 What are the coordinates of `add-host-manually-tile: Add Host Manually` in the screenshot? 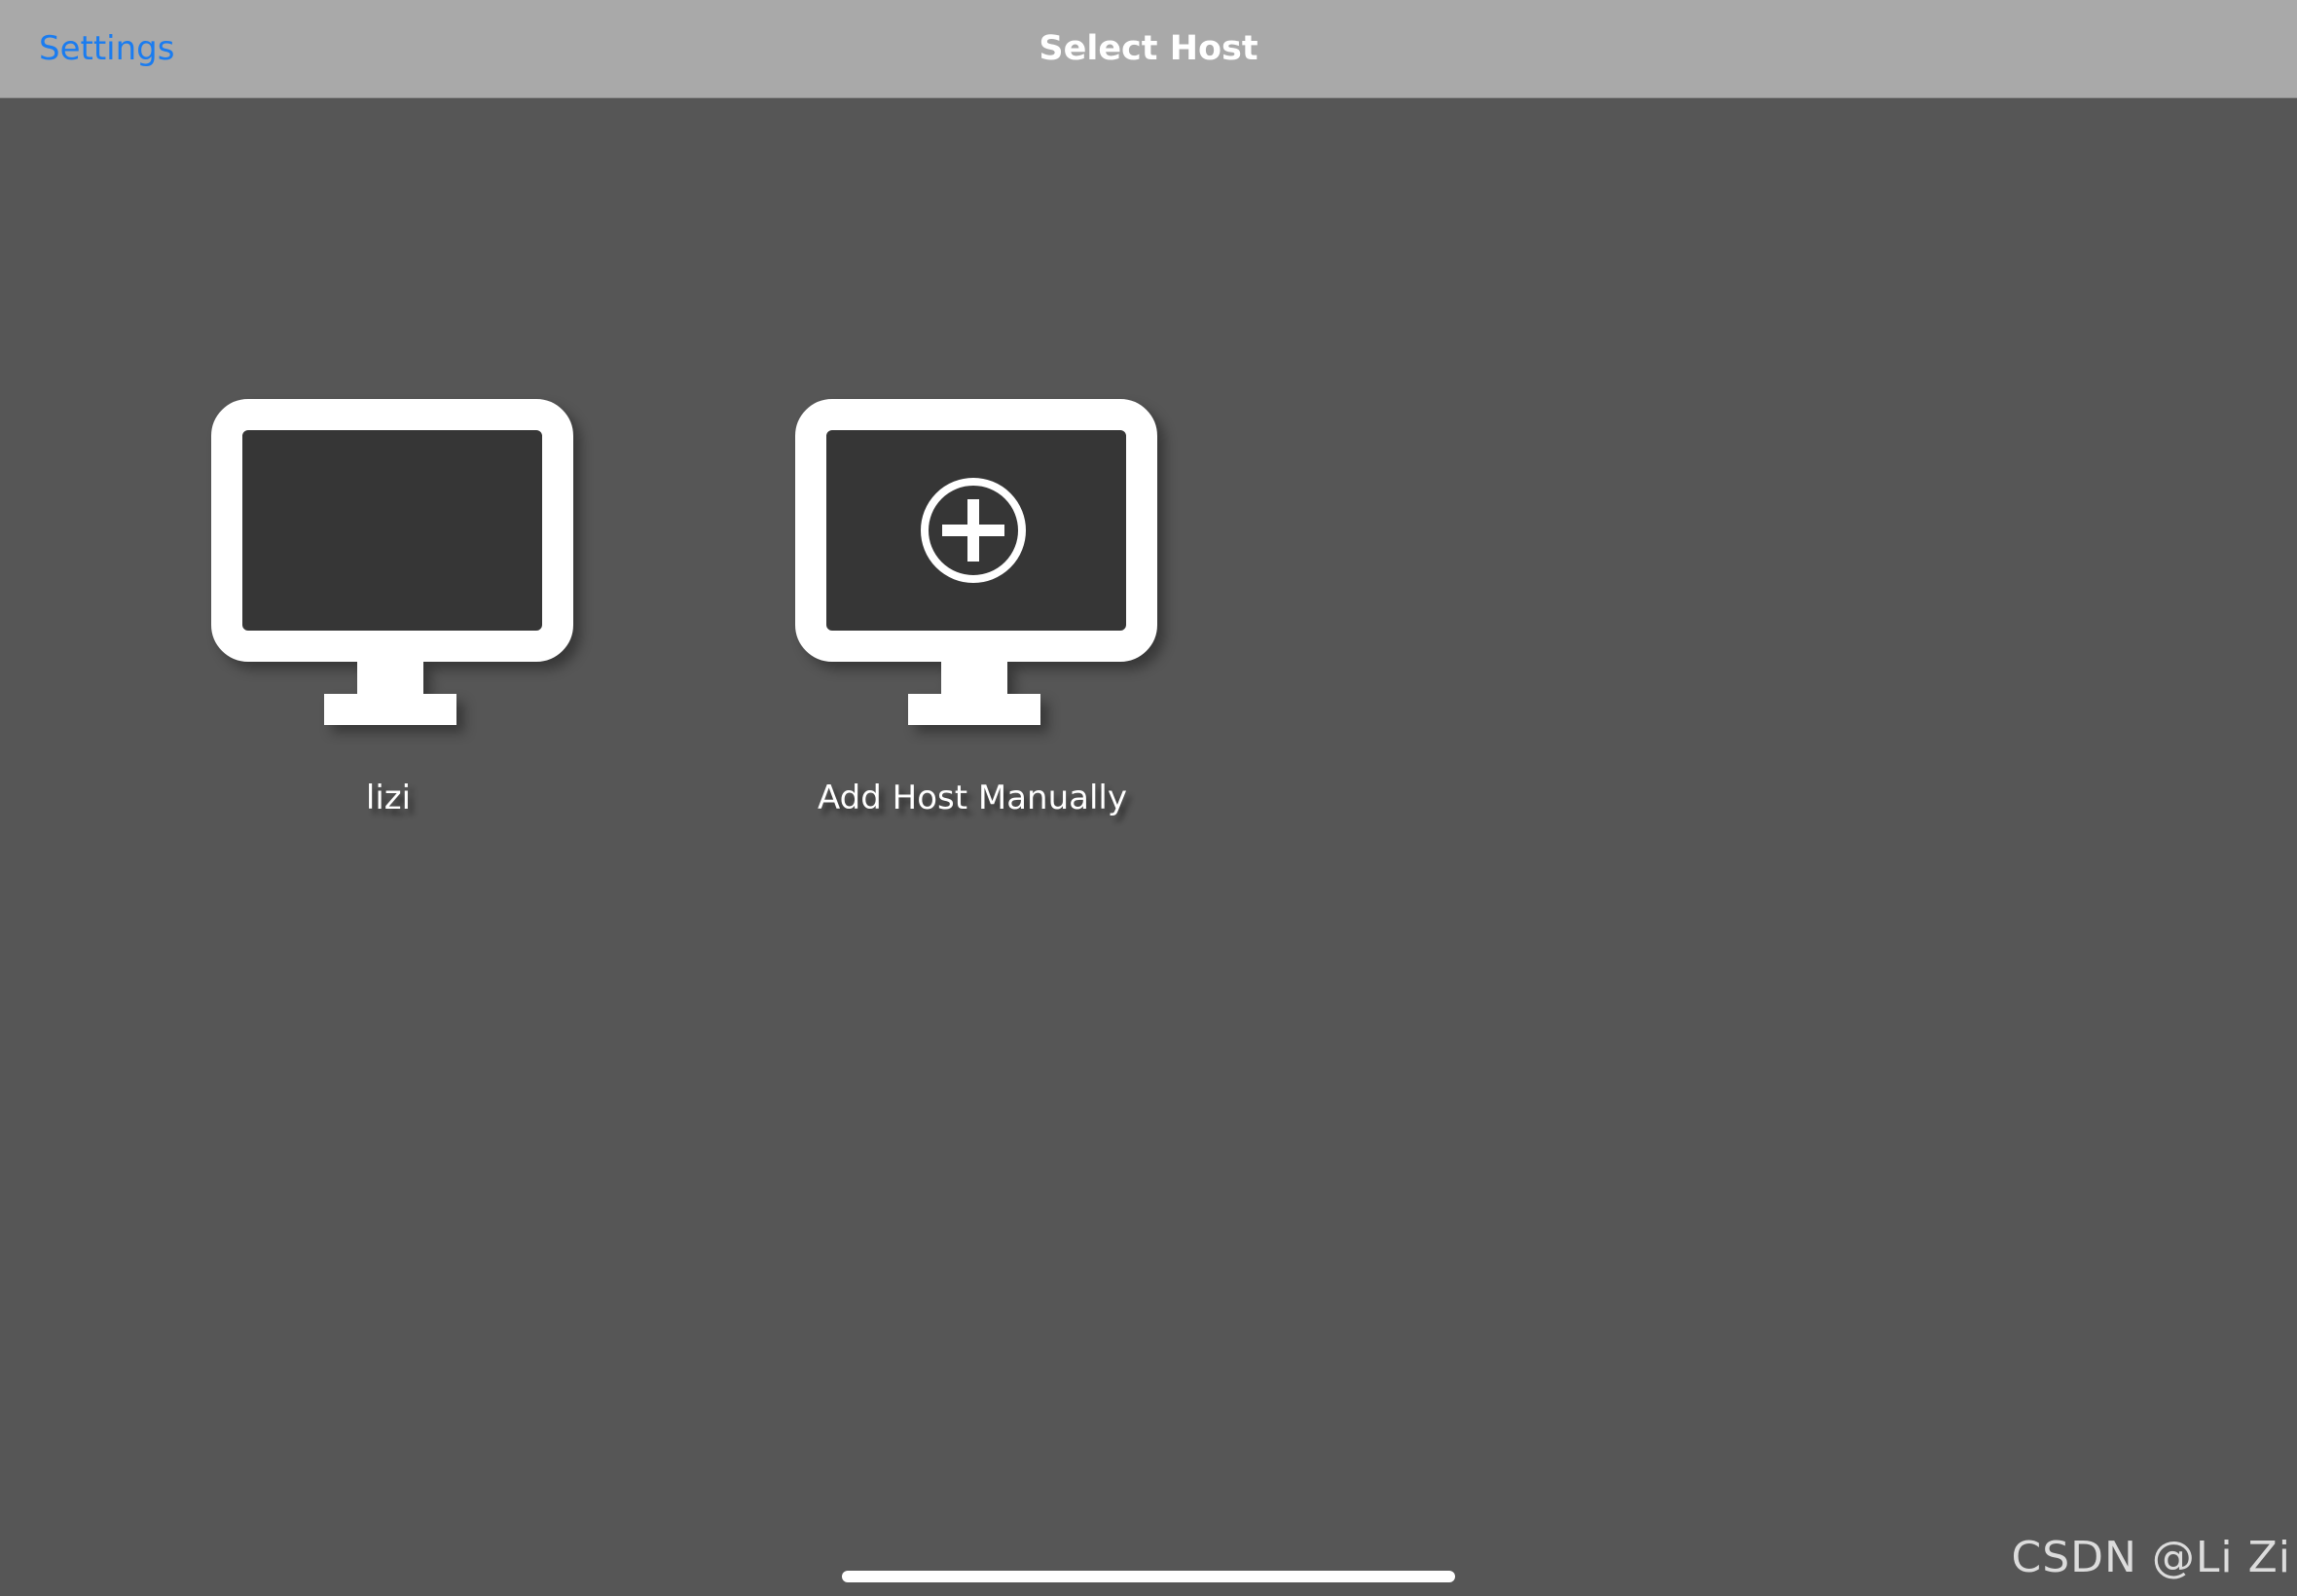 It's located at (972, 613).